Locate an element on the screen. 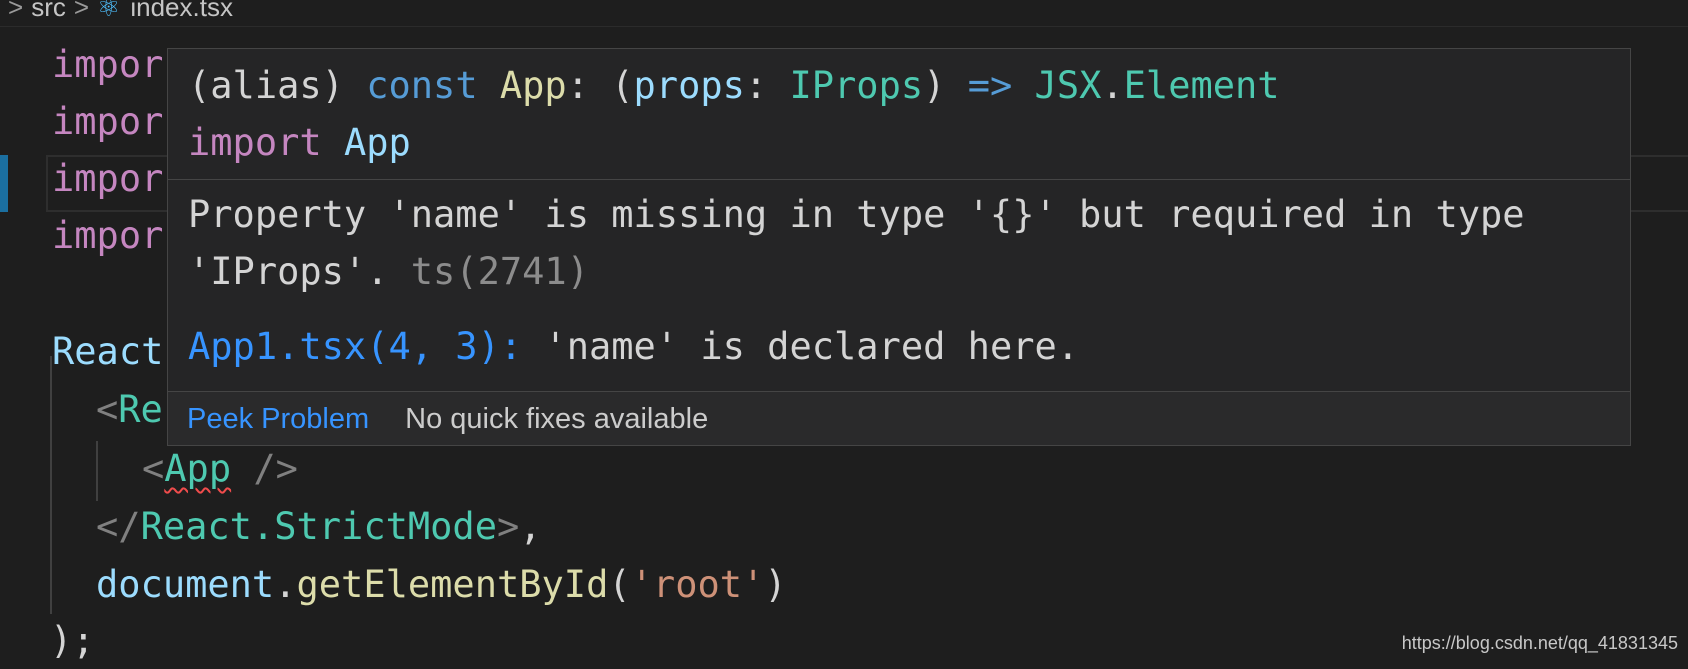 This screenshot has width=1688, height=669. sig-param: props is located at coordinates (689, 85).